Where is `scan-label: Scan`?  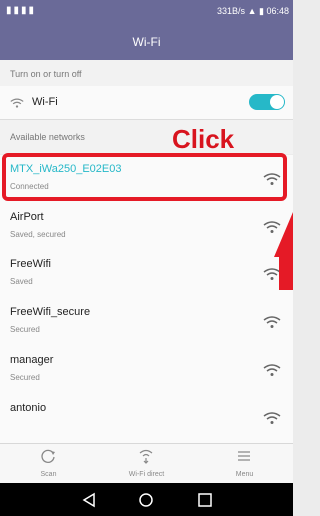 scan-label: Scan is located at coordinates (48, 474).